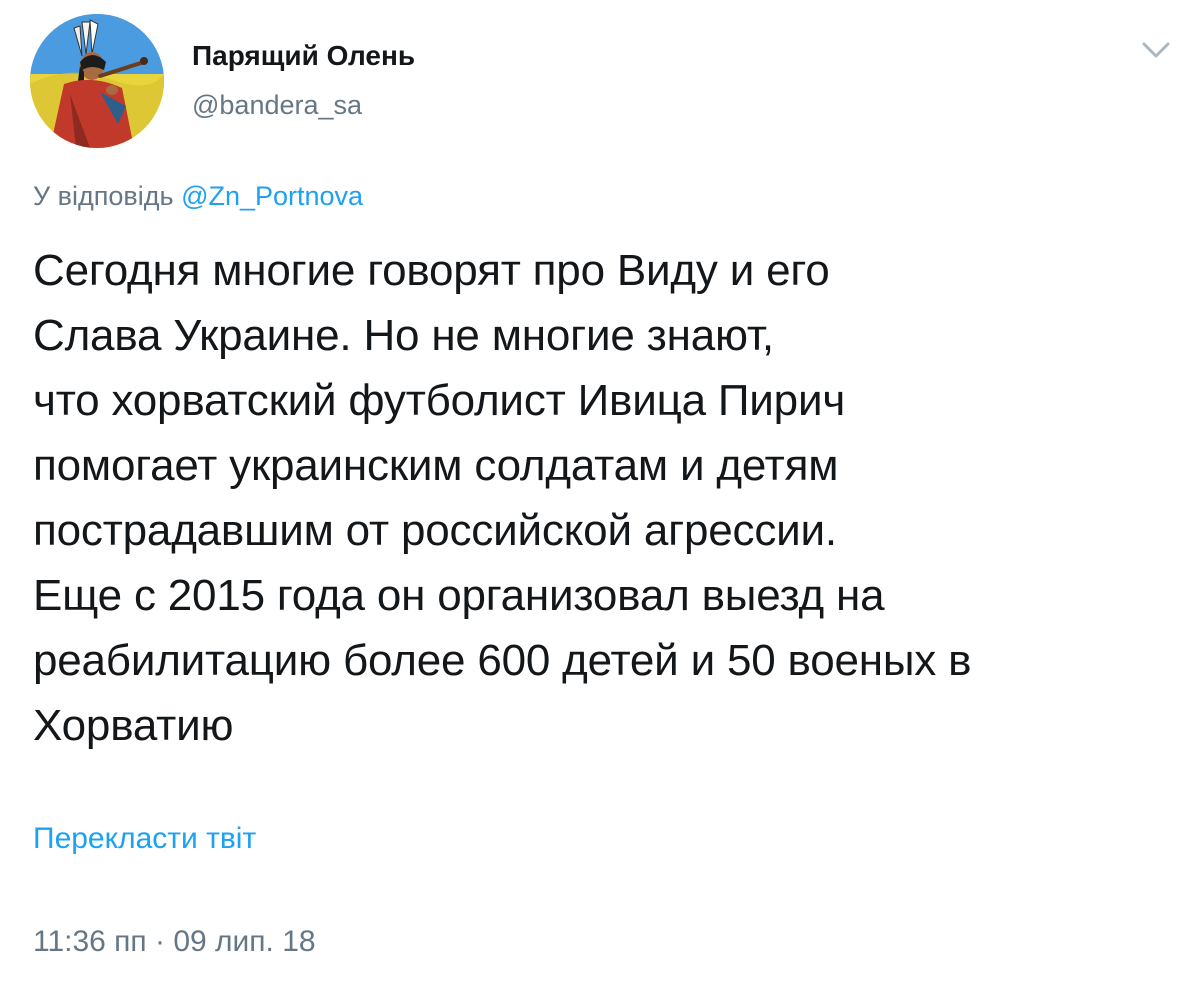 Image resolution: width=1200 pixels, height=993 pixels. Describe the element at coordinates (1156, 50) in the screenshot. I see `chevron-down-icon` at that location.